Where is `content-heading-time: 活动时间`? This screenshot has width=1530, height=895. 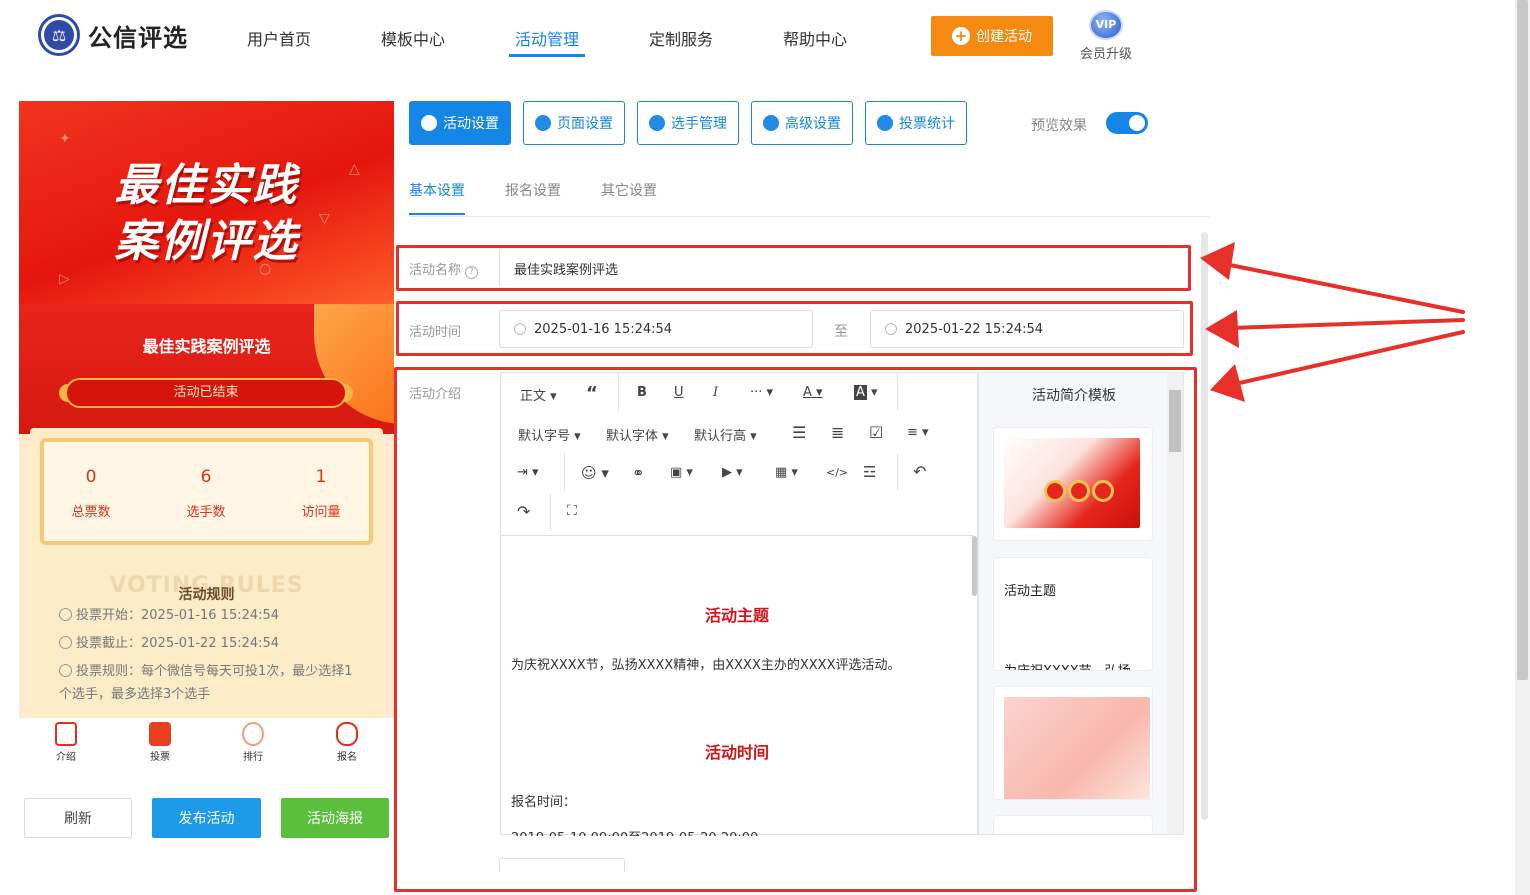 content-heading-time: 活动时间 is located at coordinates (736, 752).